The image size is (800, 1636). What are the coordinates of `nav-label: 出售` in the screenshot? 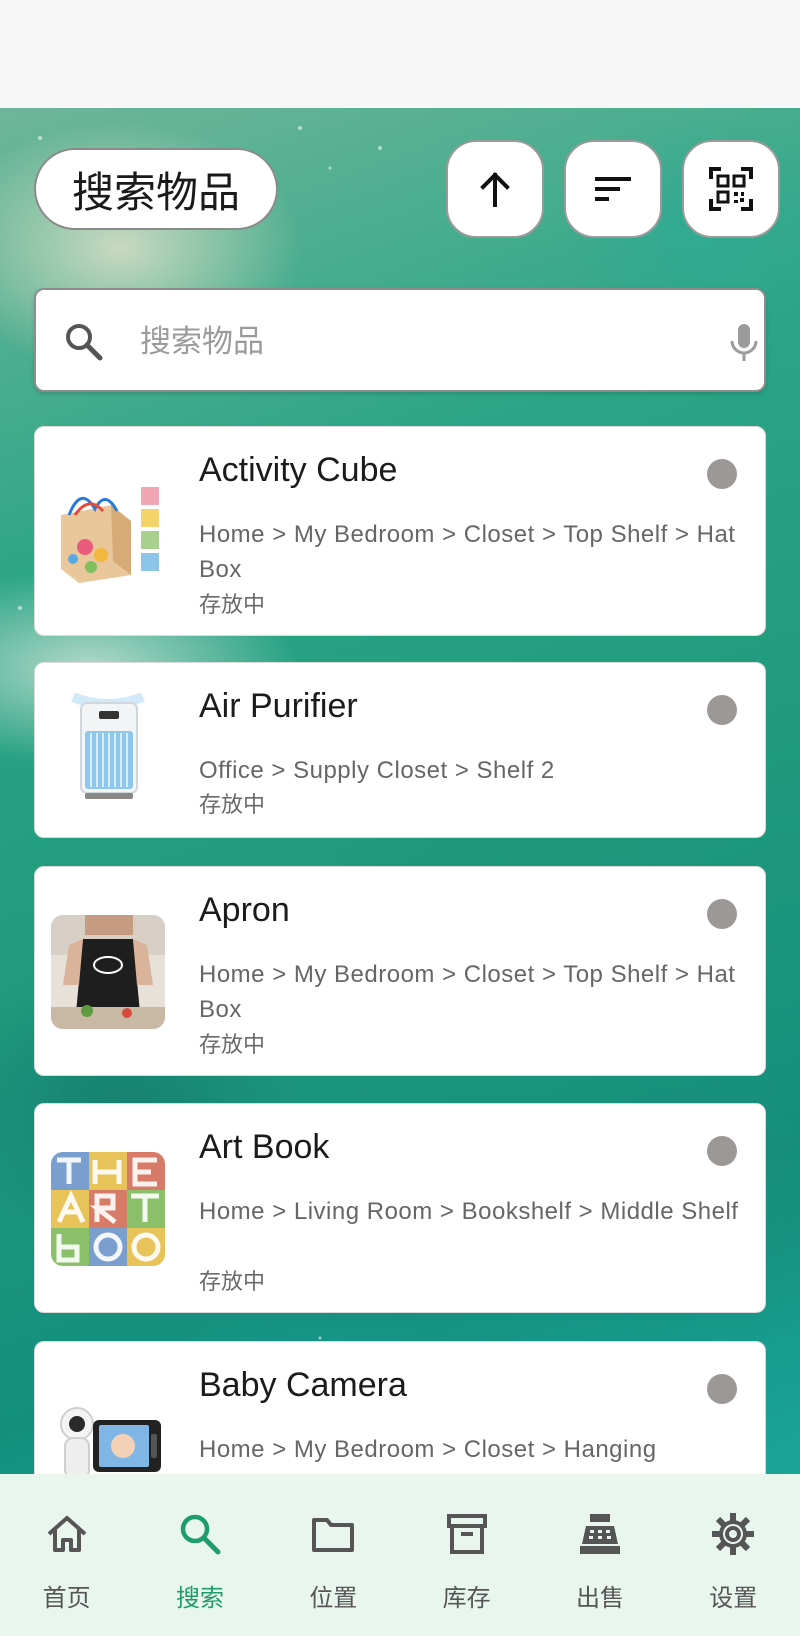 It's located at (599, 1598).